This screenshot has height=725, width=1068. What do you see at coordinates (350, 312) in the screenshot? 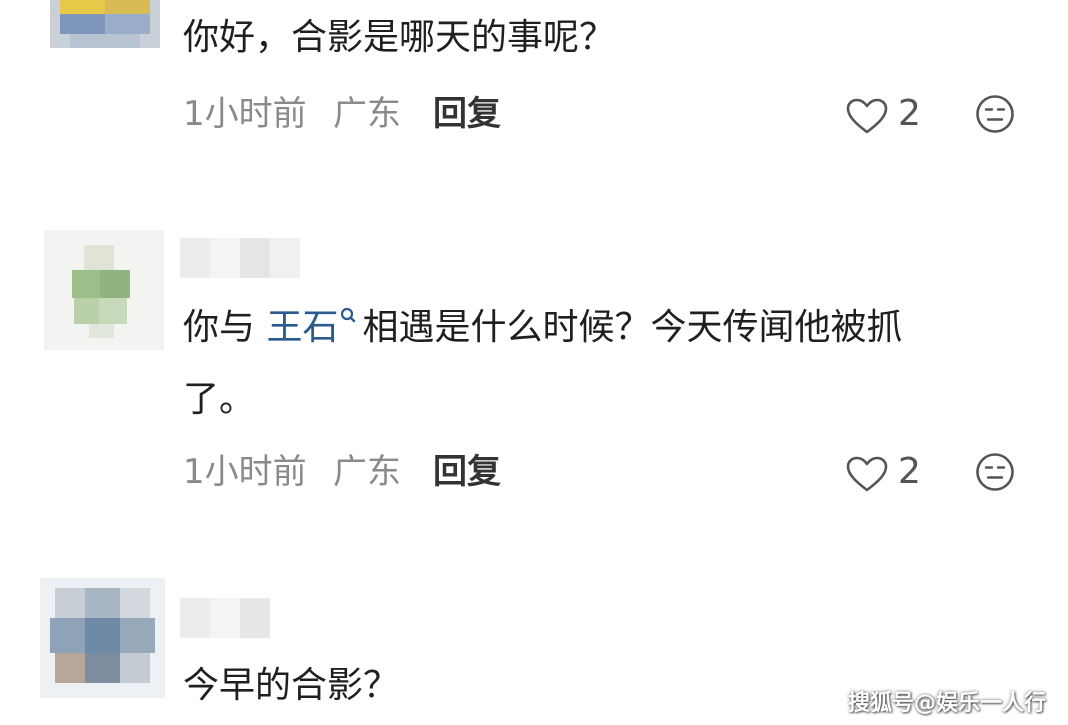
I see `search-icon` at bounding box center [350, 312].